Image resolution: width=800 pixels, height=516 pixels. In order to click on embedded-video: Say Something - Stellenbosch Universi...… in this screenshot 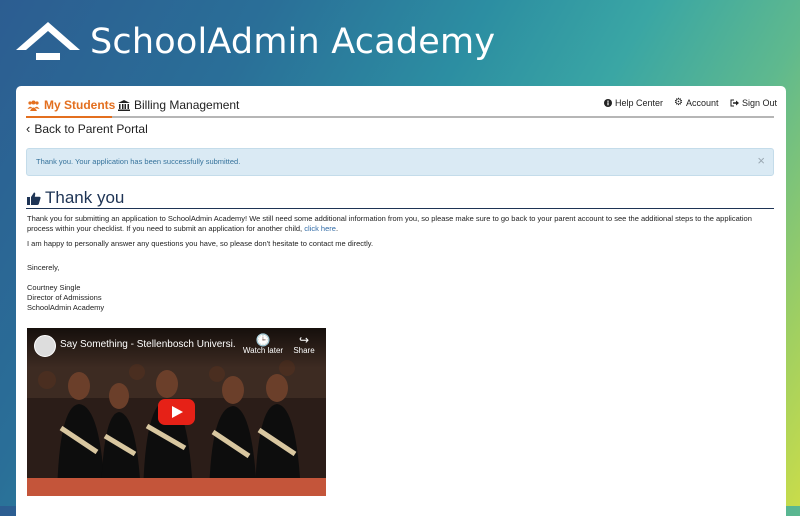, I will do `click(176, 412)`.